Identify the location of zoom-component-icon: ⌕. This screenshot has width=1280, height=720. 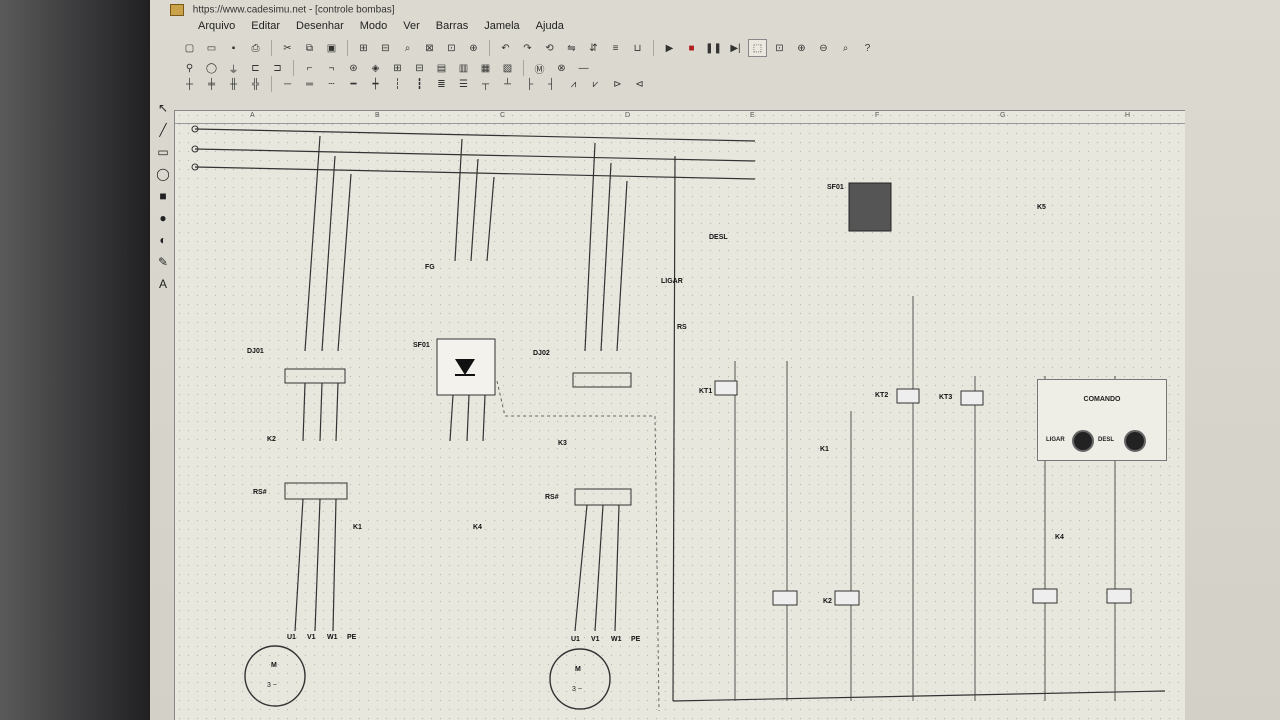
(407, 48).